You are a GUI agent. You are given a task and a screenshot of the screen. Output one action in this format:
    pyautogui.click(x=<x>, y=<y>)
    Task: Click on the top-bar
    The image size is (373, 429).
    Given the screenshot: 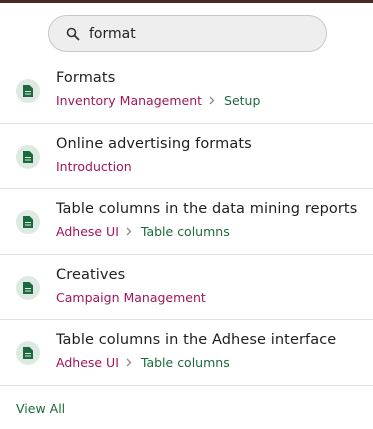 What is the action you would take?
    pyautogui.click(x=186, y=1)
    